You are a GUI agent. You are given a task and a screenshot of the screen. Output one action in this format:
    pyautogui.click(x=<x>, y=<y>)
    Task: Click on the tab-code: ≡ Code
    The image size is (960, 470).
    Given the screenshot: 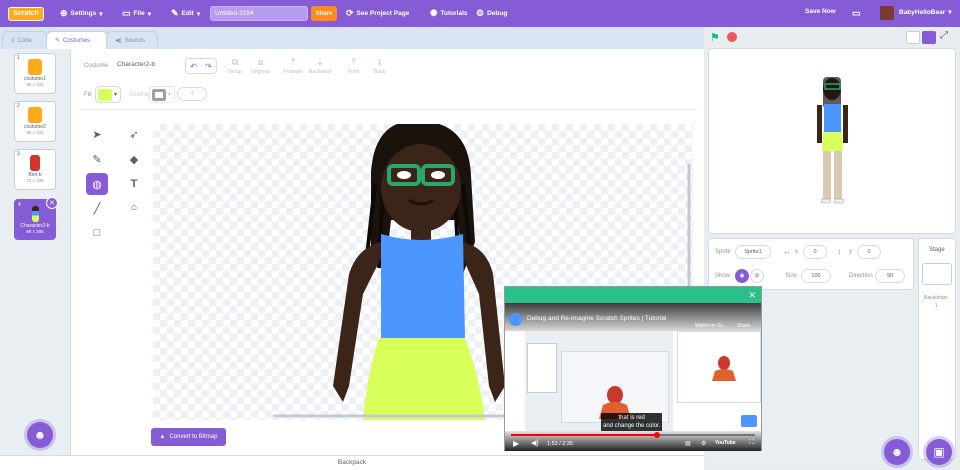 What is the action you would take?
    pyautogui.click(x=25, y=40)
    